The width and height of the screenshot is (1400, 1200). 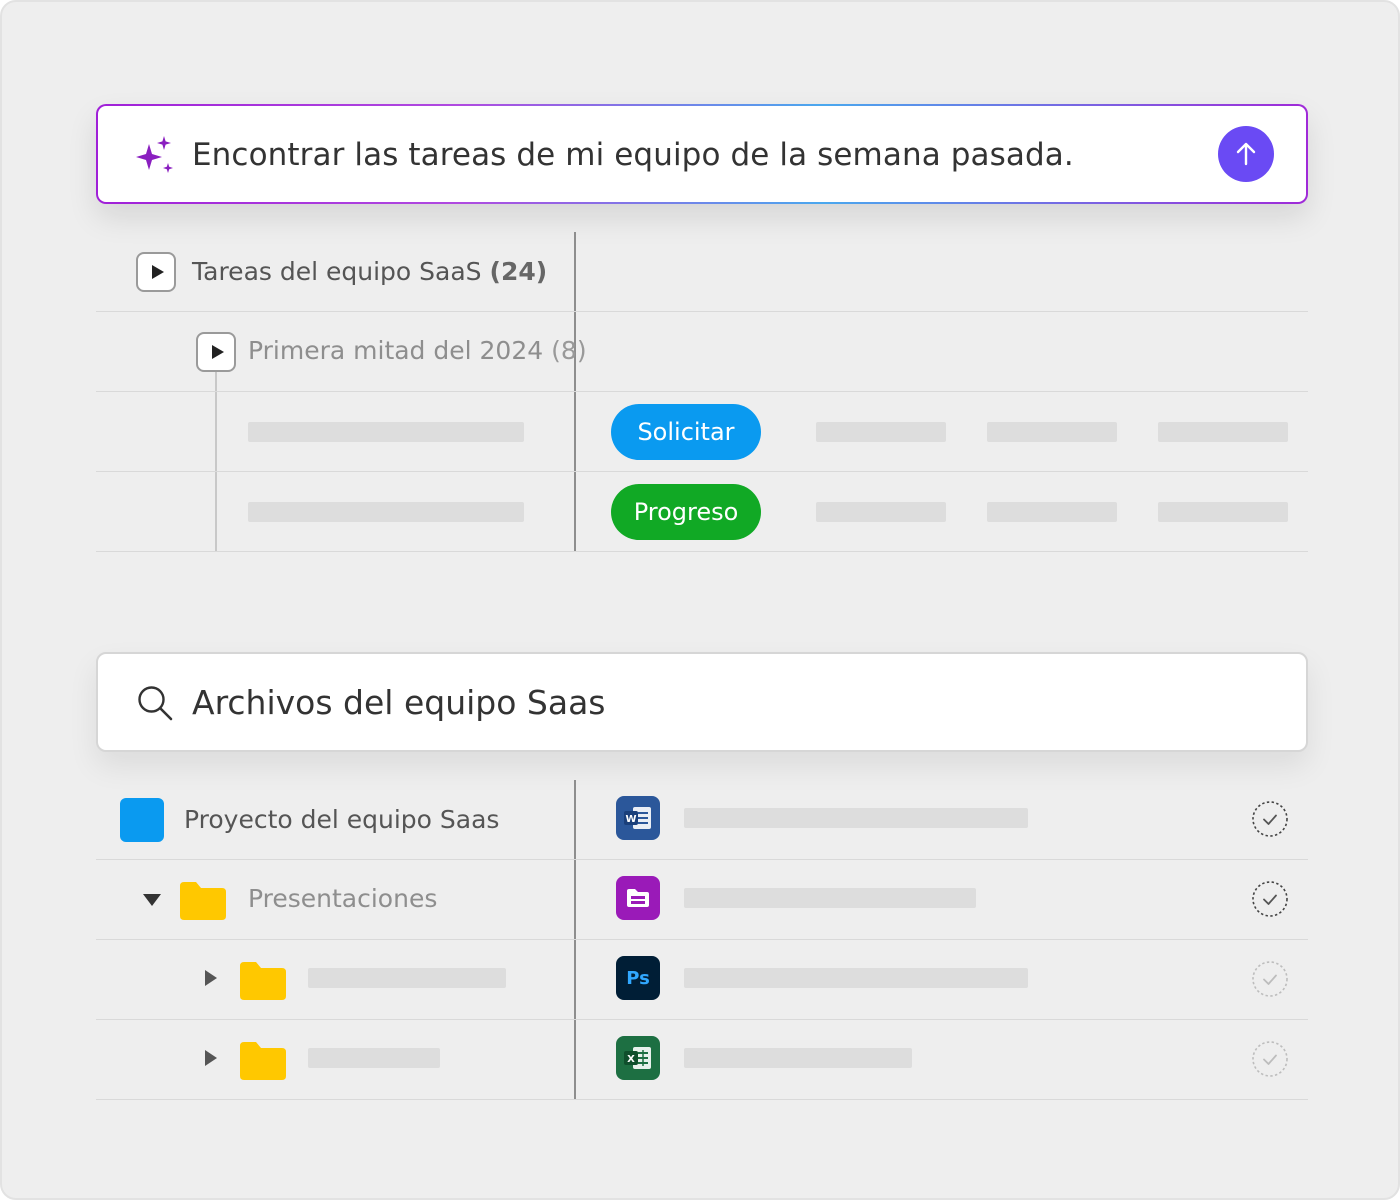 I want to click on word-letter: W, so click(x=630, y=819).